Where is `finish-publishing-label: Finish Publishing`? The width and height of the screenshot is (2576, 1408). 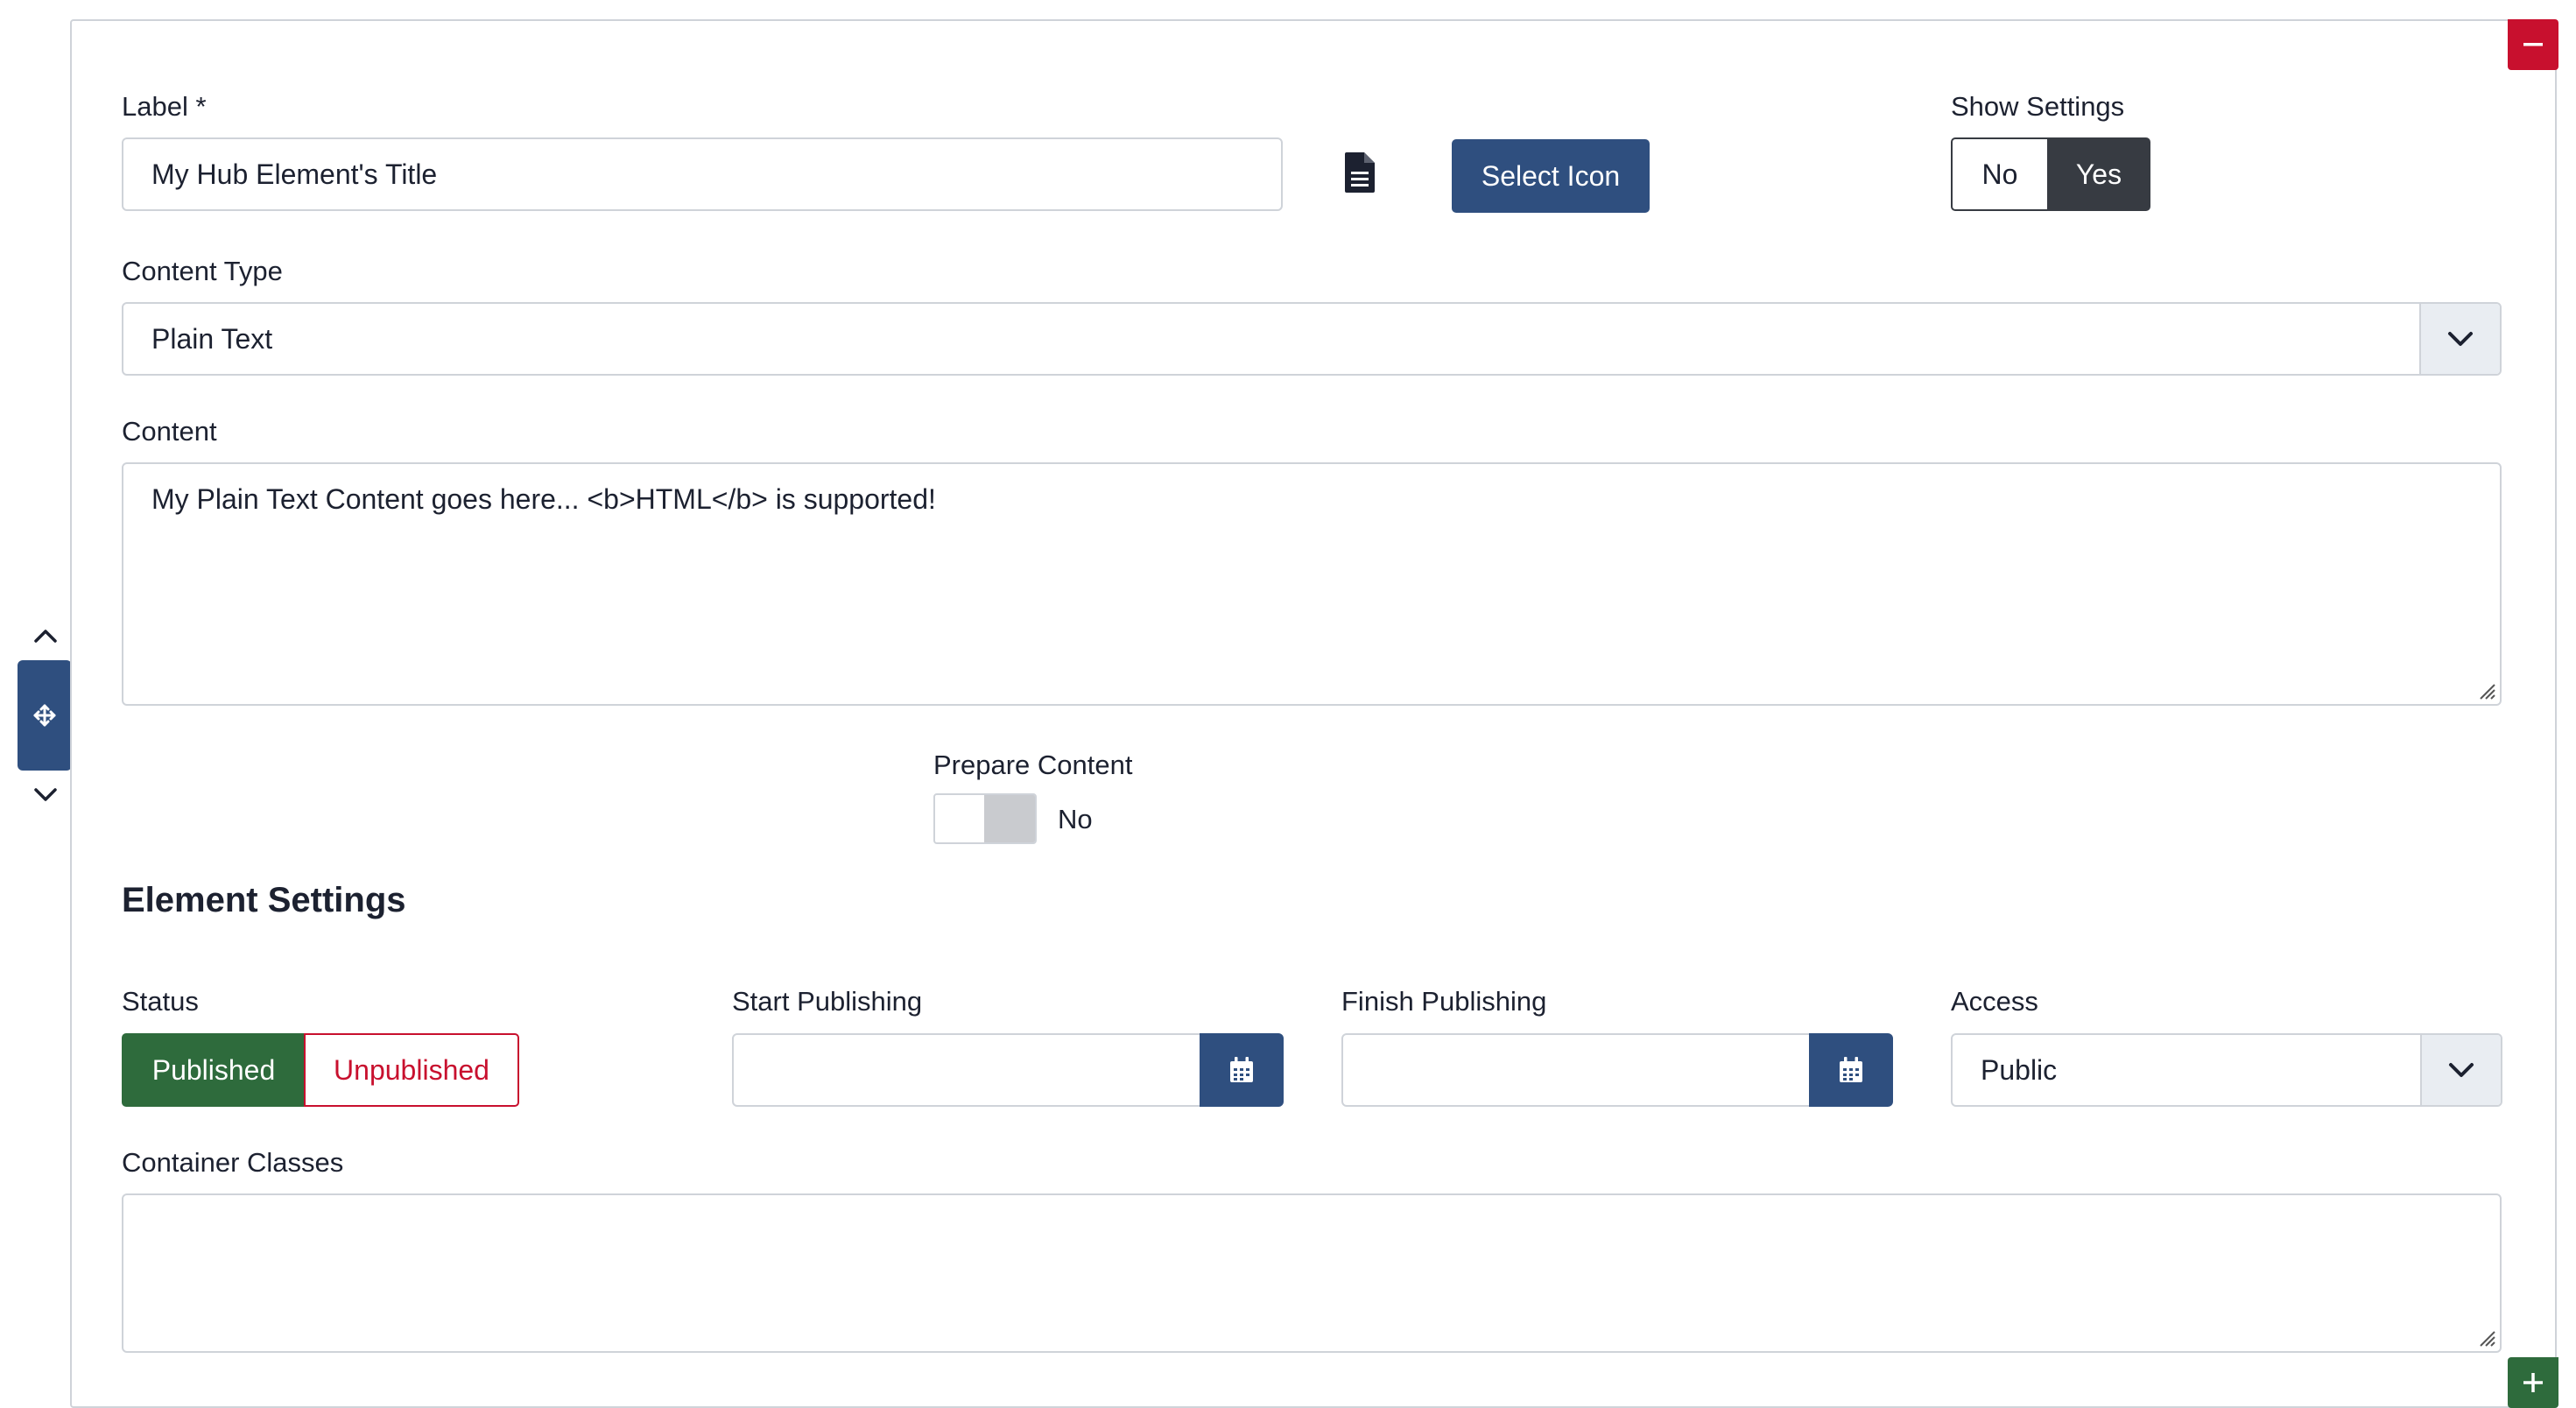
finish-publishing-label: Finish Publishing is located at coordinates (1444, 1001).